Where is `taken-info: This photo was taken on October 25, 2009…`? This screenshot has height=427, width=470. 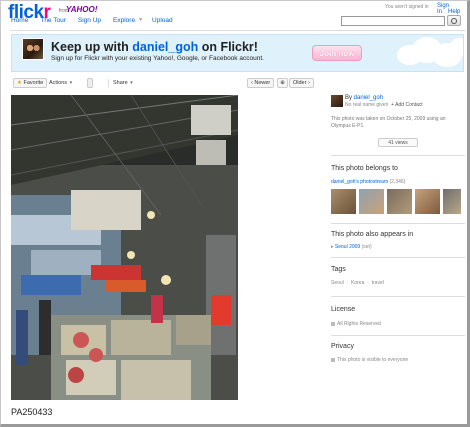
taken-info: This photo was taken on October 25, 2009… is located at coordinates (388, 122).